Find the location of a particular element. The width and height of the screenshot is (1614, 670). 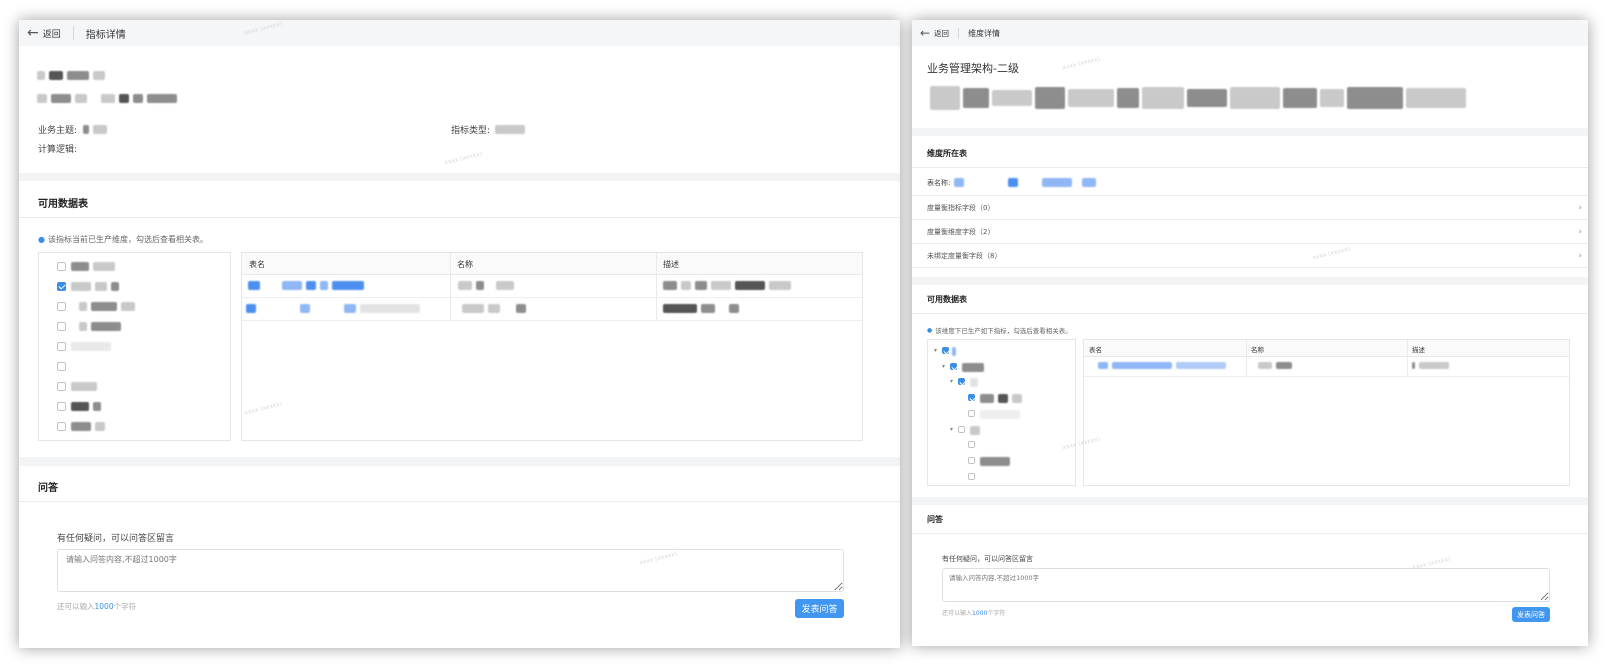

available-tables-title: 可用数据表 is located at coordinates (63, 204).